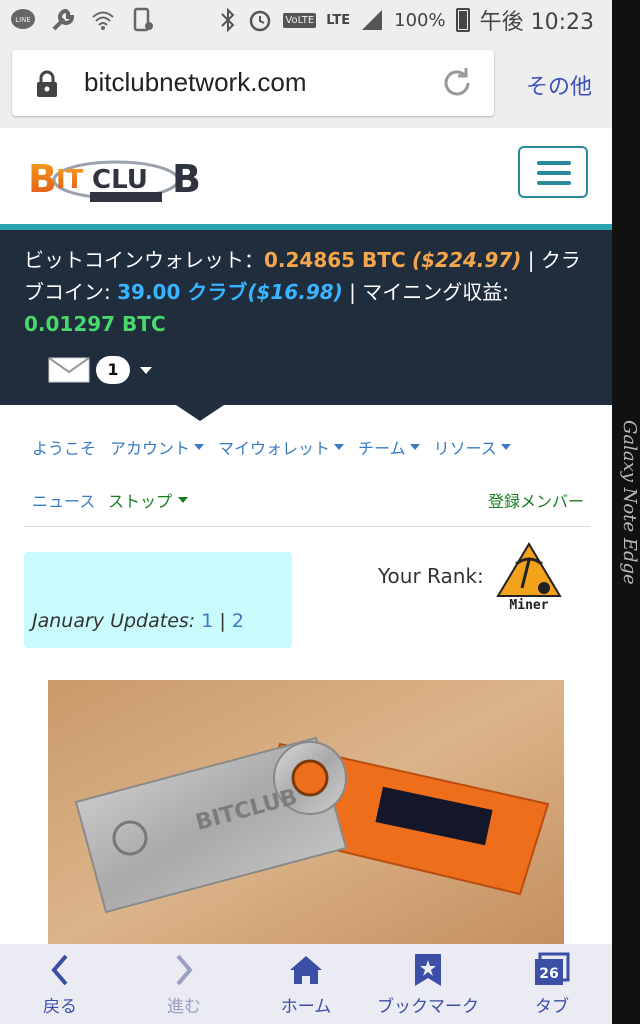  I want to click on nav-stop: ストップ, so click(148, 500).